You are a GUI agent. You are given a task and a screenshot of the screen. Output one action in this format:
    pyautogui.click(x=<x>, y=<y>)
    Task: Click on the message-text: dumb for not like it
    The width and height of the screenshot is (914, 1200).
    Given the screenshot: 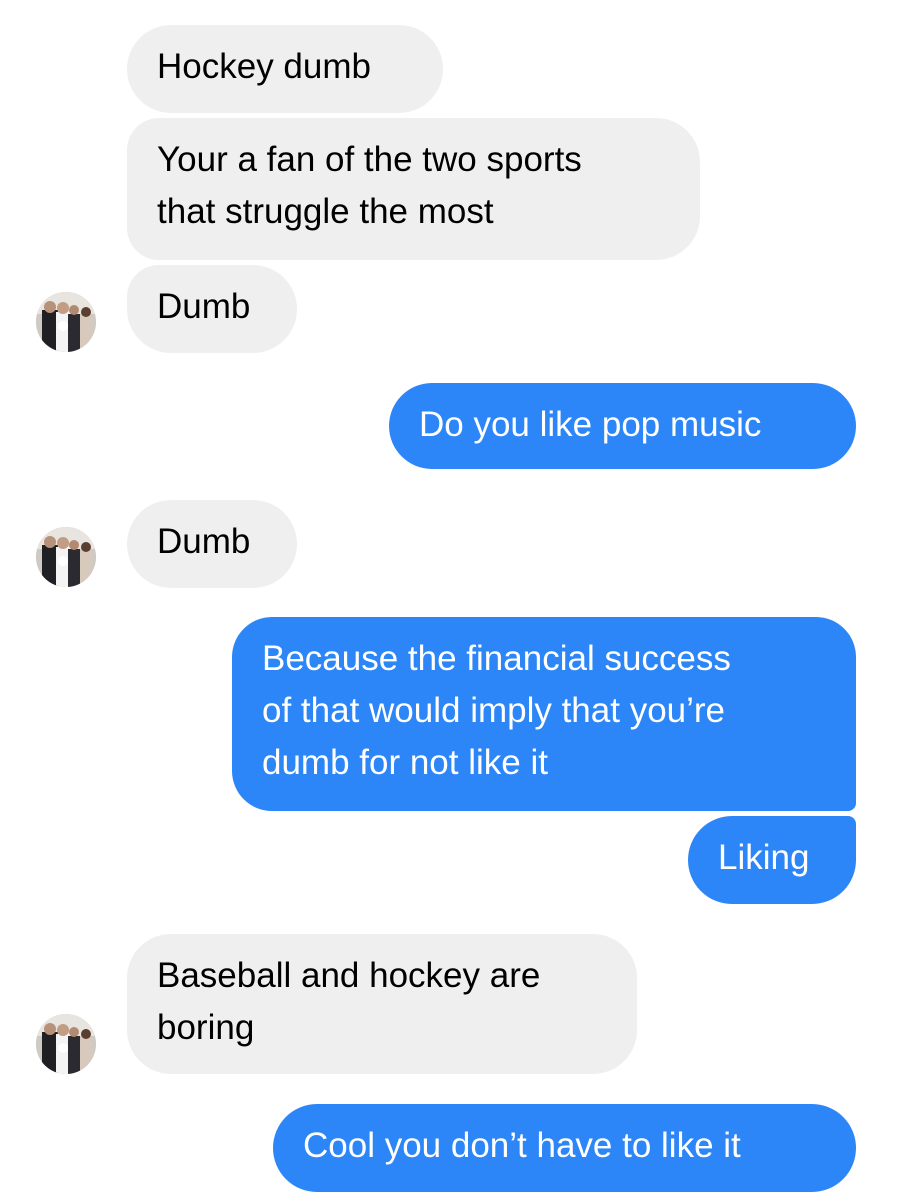 What is the action you would take?
    pyautogui.click(x=405, y=762)
    